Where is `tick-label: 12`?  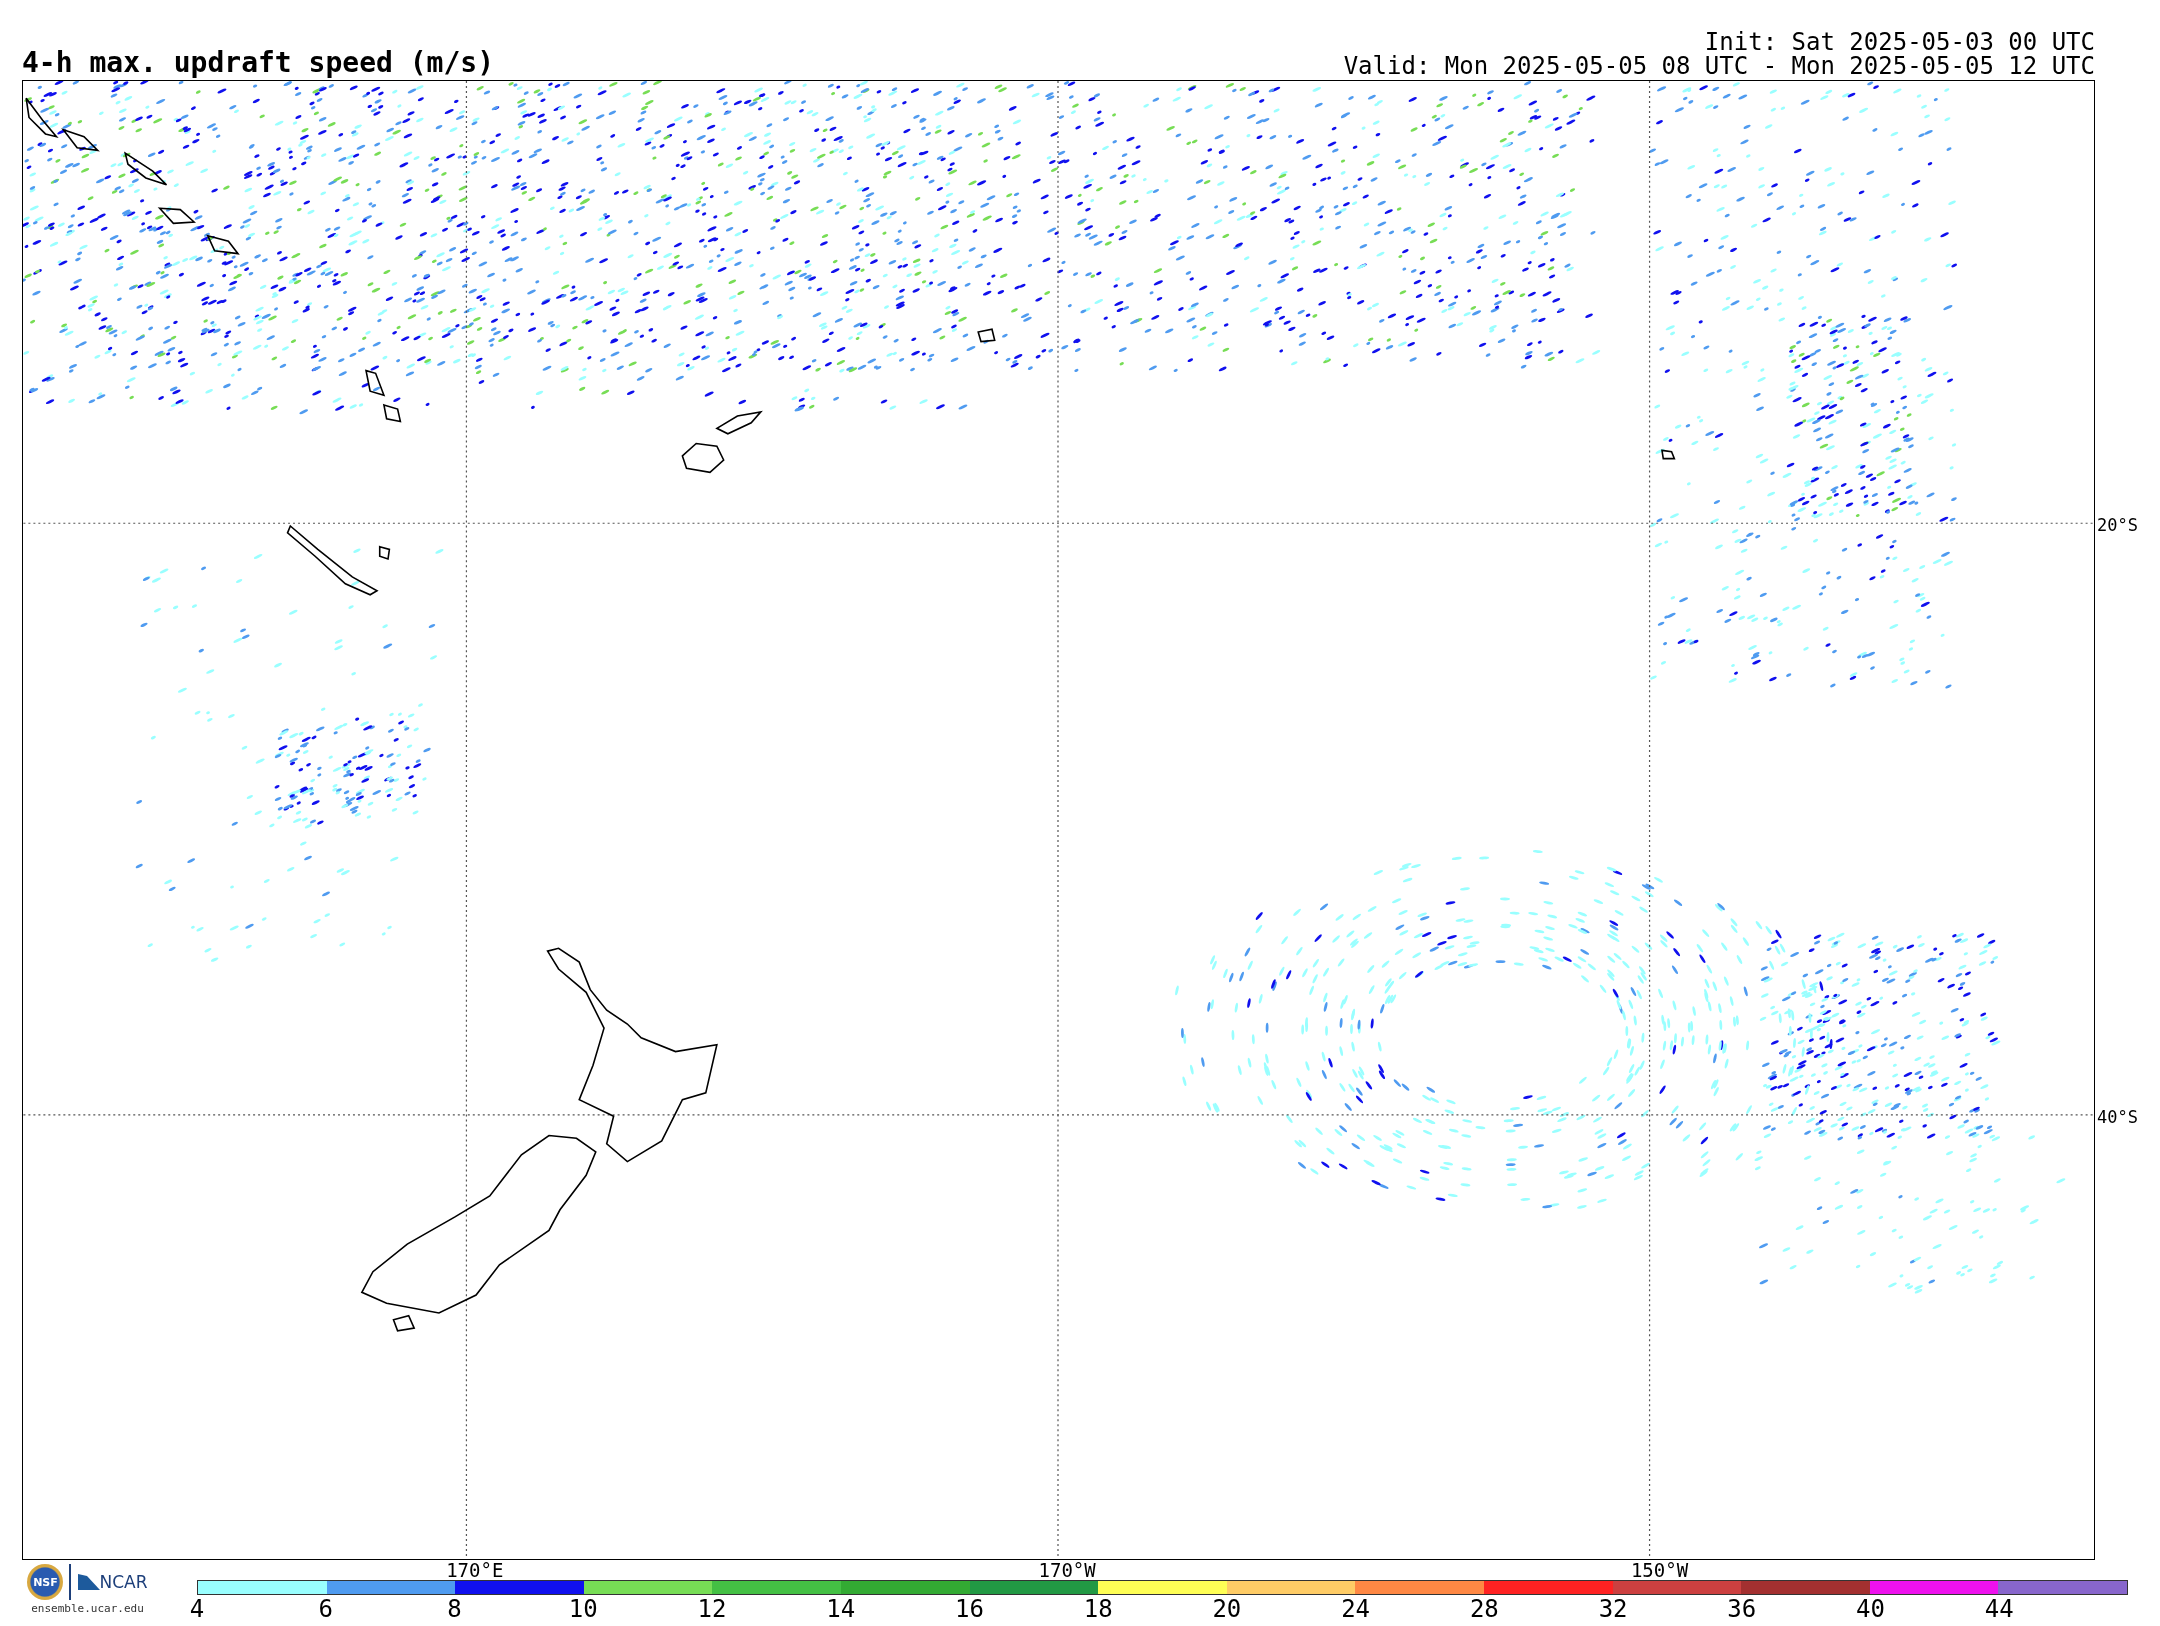 tick-label: 12 is located at coordinates (712, 1609).